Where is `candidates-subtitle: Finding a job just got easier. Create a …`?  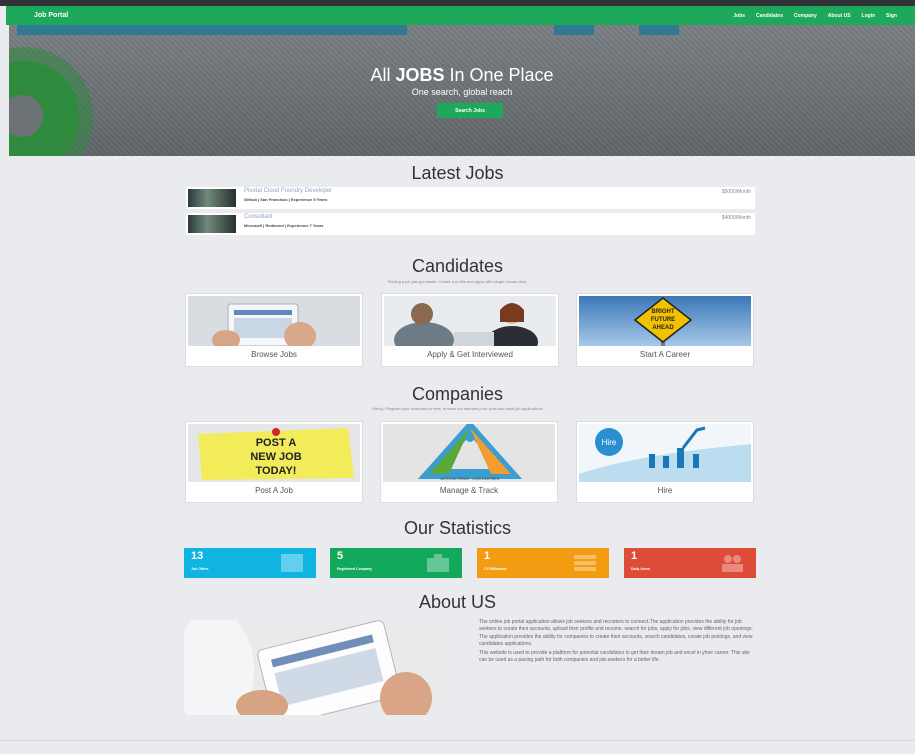 candidates-subtitle: Finding a job just got easier. Create a … is located at coordinates (457, 281).